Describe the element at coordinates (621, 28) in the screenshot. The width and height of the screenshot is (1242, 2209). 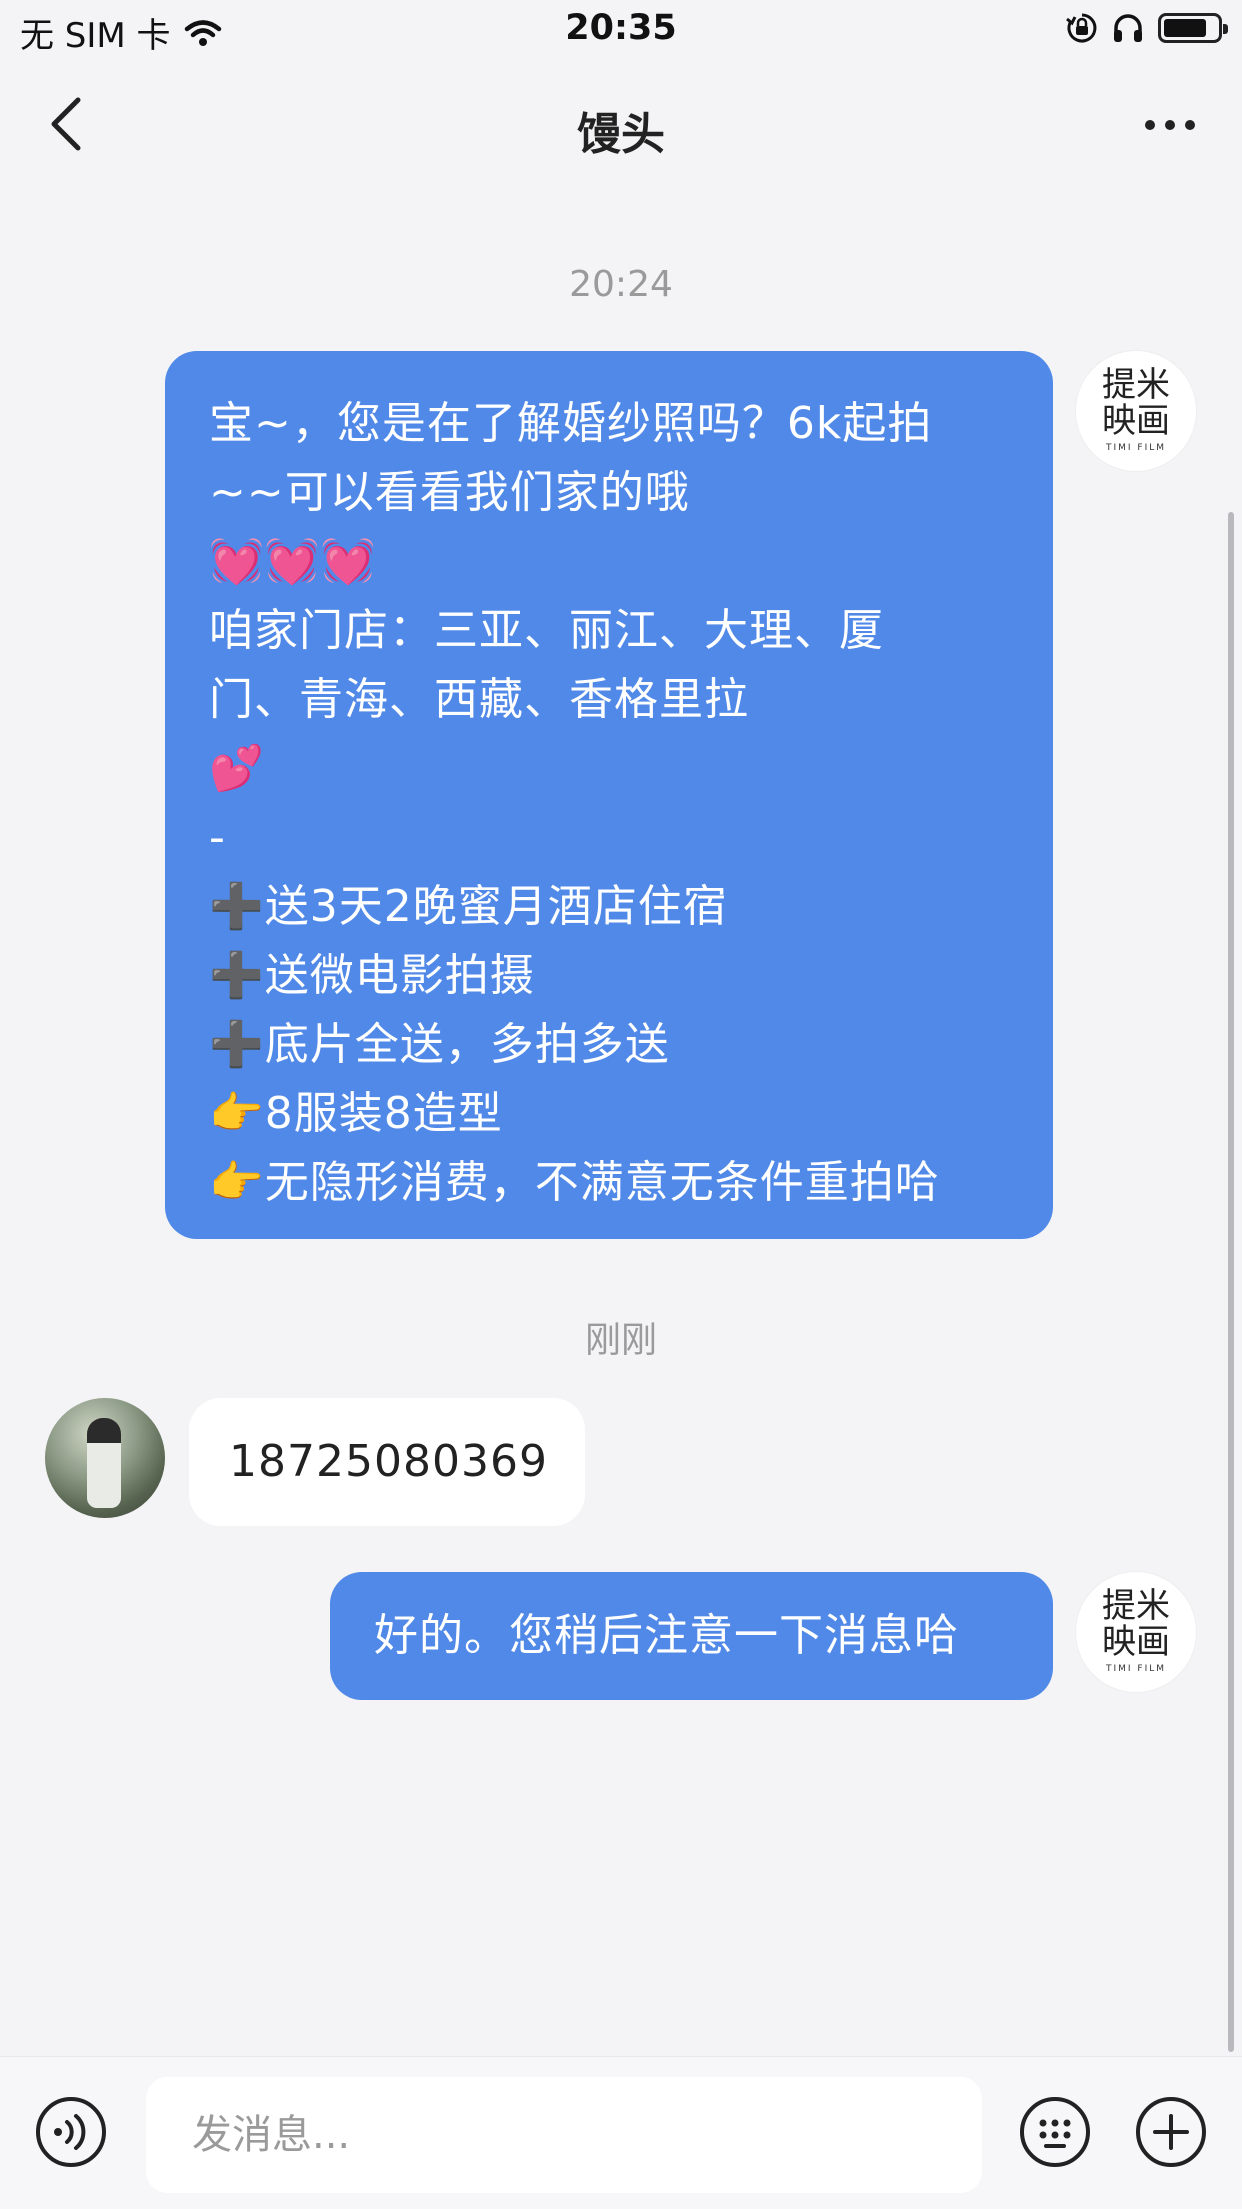
I see `status-time: 20:35` at that location.